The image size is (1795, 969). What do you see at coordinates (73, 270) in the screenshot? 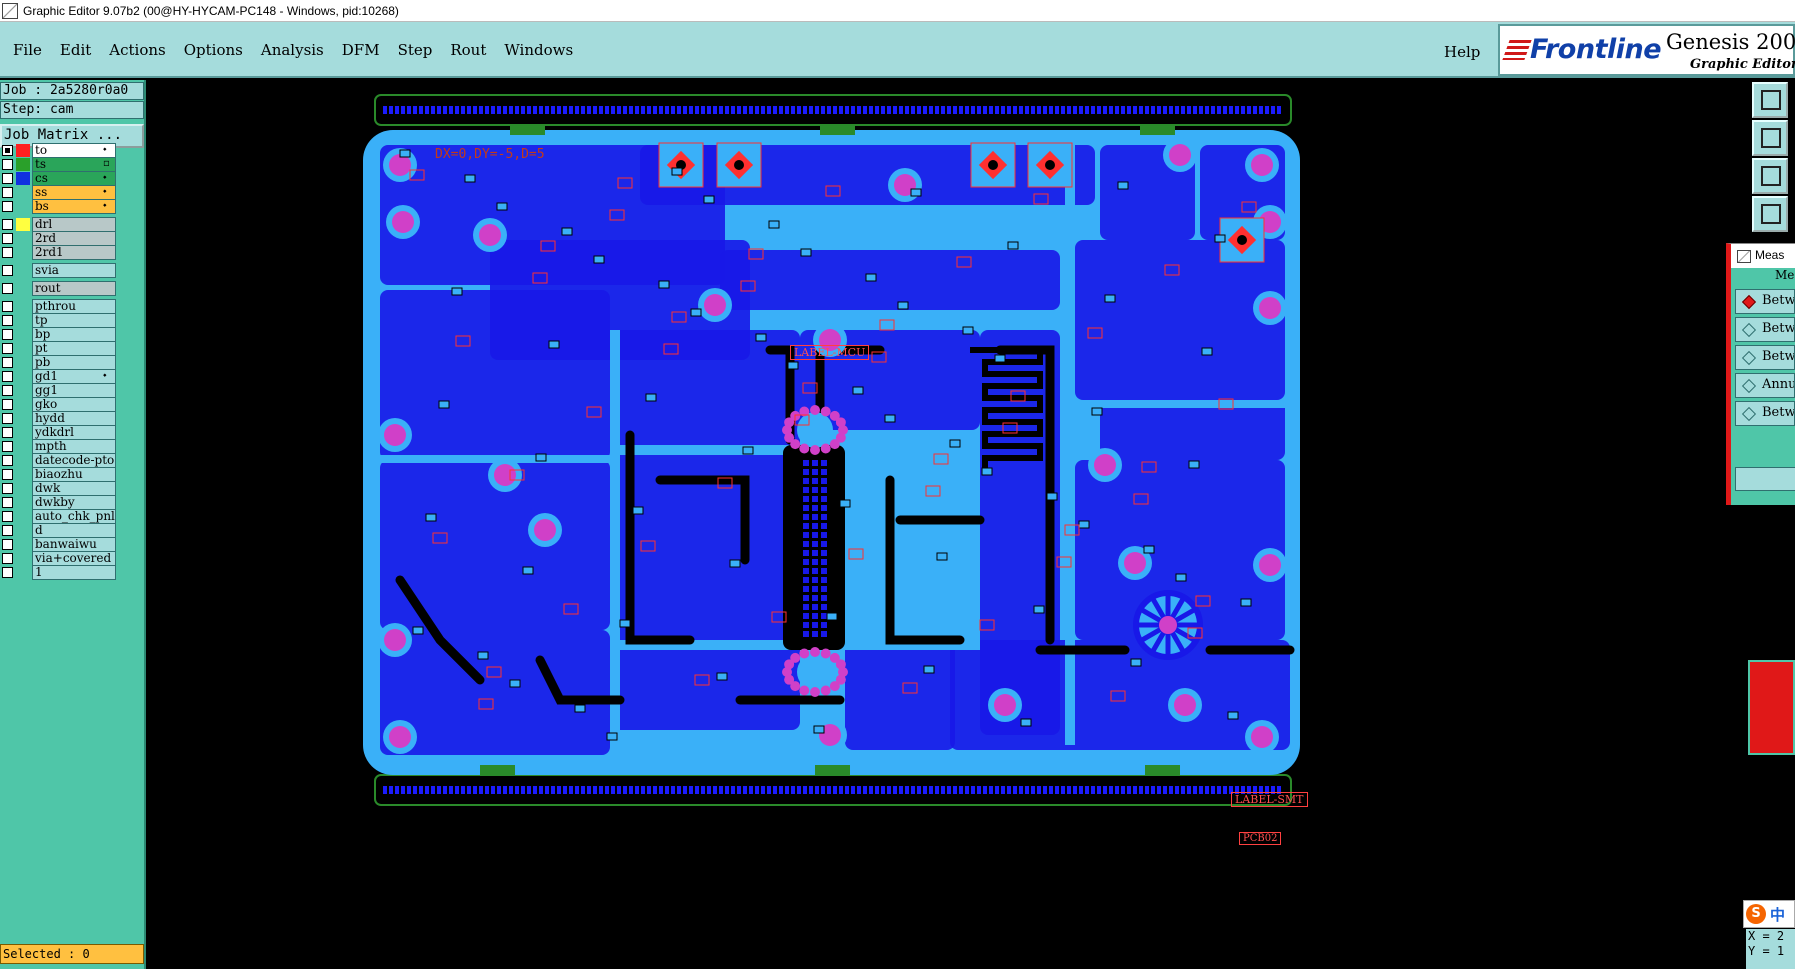
I see `layer-row-svia: svia` at bounding box center [73, 270].